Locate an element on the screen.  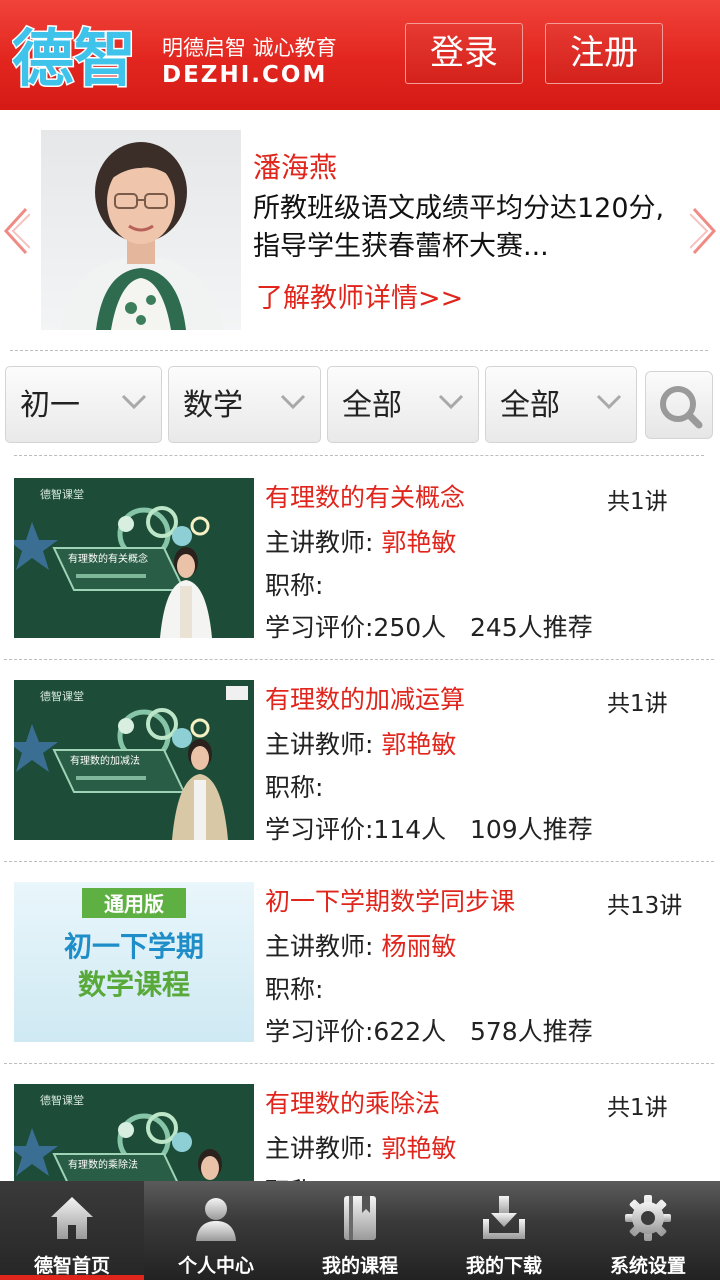
teacher-portrait is located at coordinates (141, 230).